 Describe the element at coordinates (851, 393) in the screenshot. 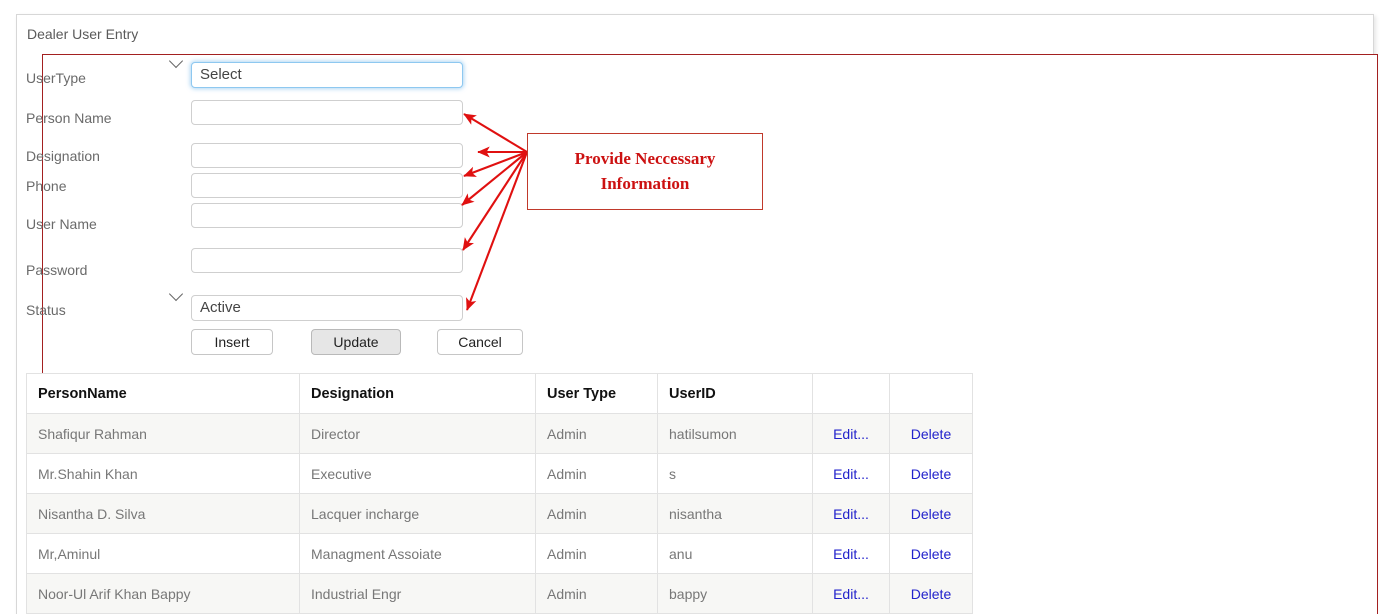

I see `column-header-edit` at that location.